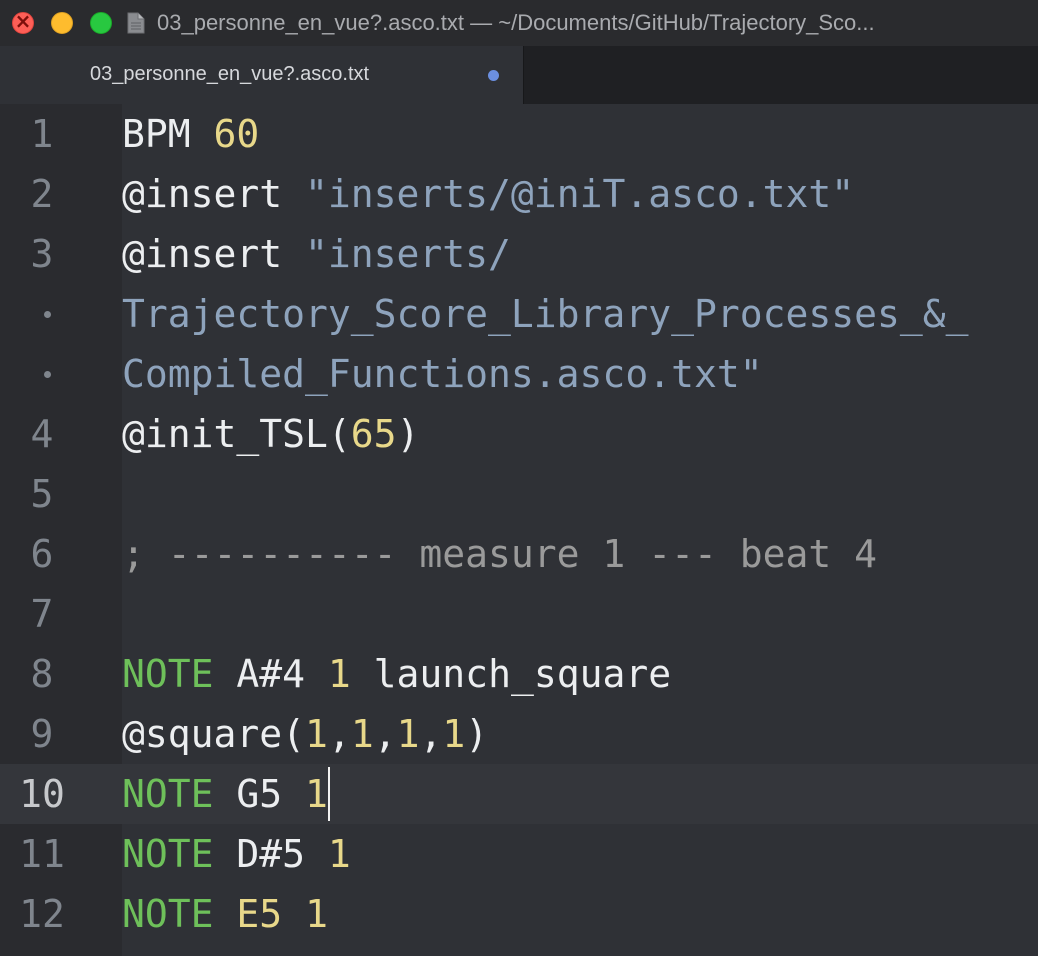 Image resolution: width=1038 pixels, height=956 pixels. I want to click on code-text: Trajectory_Score_Library_Processes_&_, so click(545, 314).